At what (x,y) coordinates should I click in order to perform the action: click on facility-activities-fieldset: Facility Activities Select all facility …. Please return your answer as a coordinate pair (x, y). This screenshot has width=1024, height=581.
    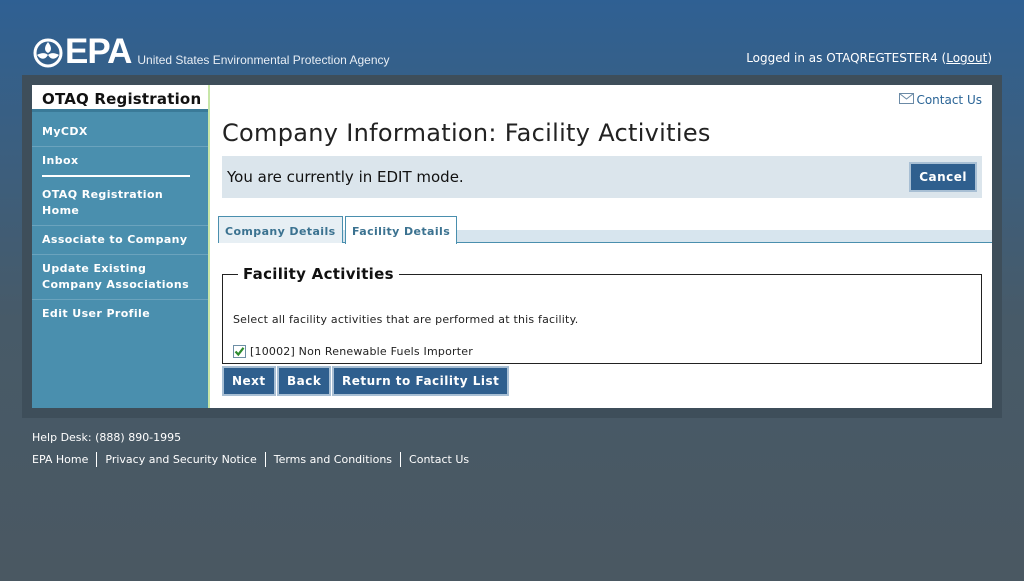
    Looking at the image, I should click on (602, 314).